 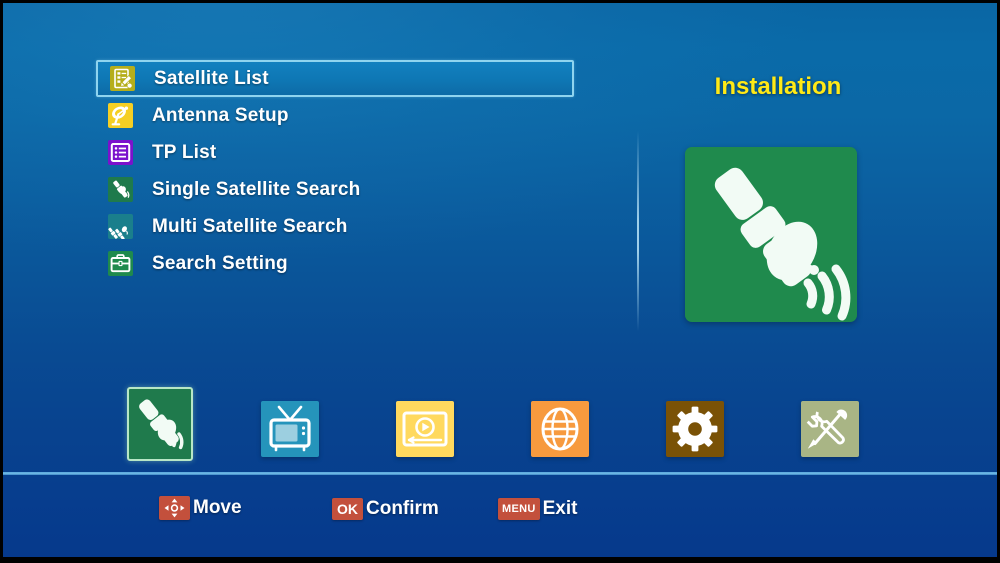 I want to click on menu-item-search-setting: Search Setting, so click(x=335, y=263).